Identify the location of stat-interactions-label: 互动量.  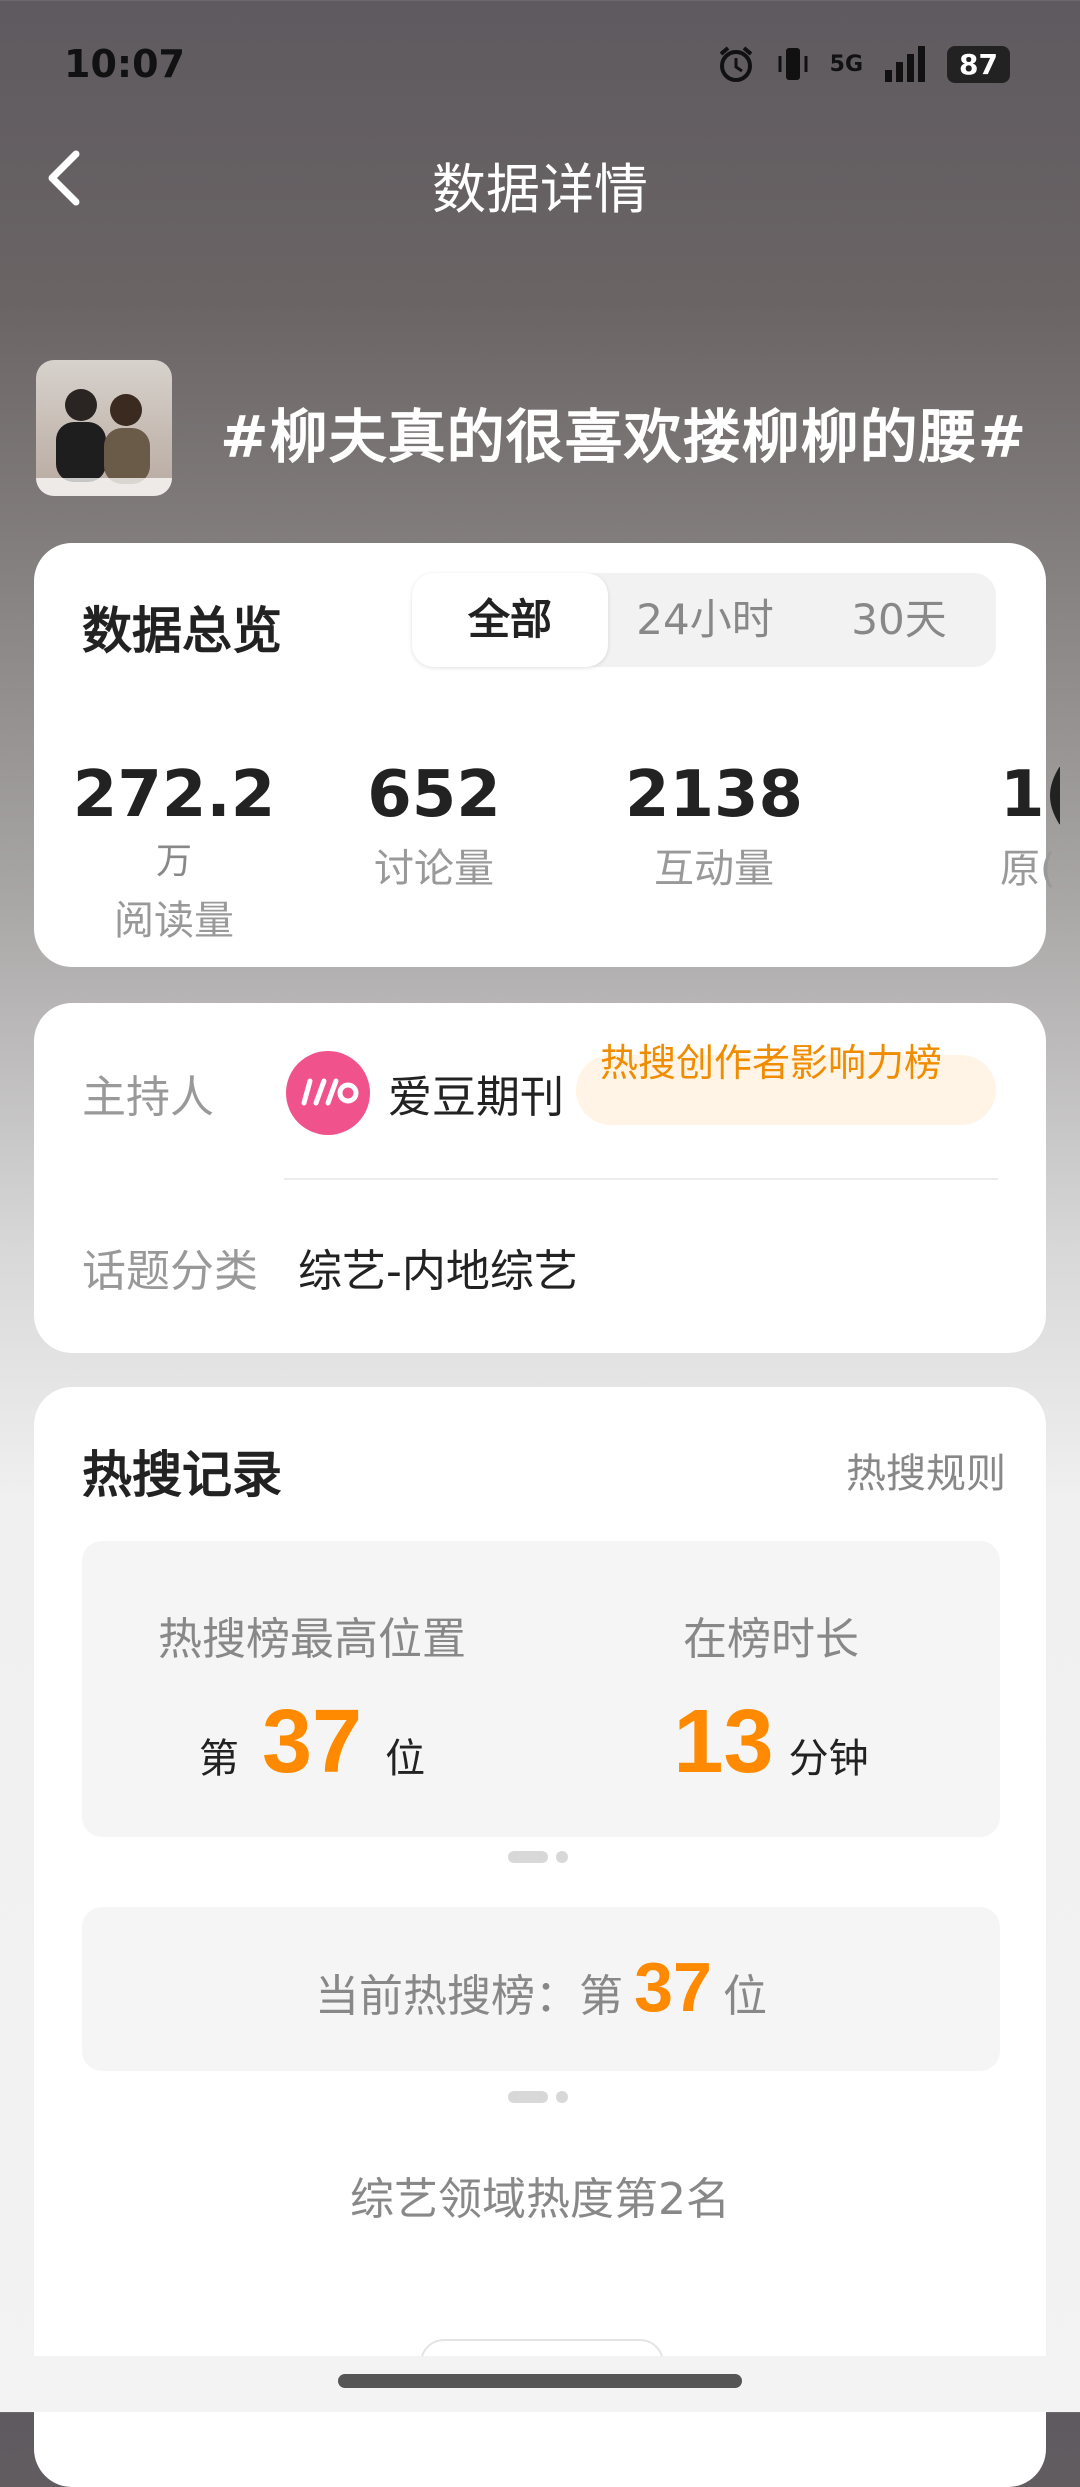
(714, 869).